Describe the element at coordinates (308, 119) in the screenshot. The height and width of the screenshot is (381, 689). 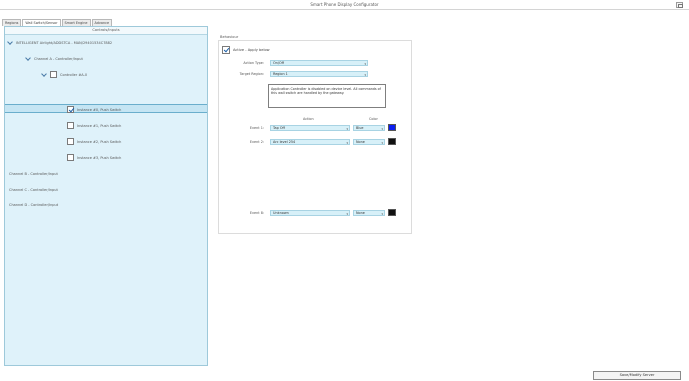
I see `action-column-header: Action` at that location.